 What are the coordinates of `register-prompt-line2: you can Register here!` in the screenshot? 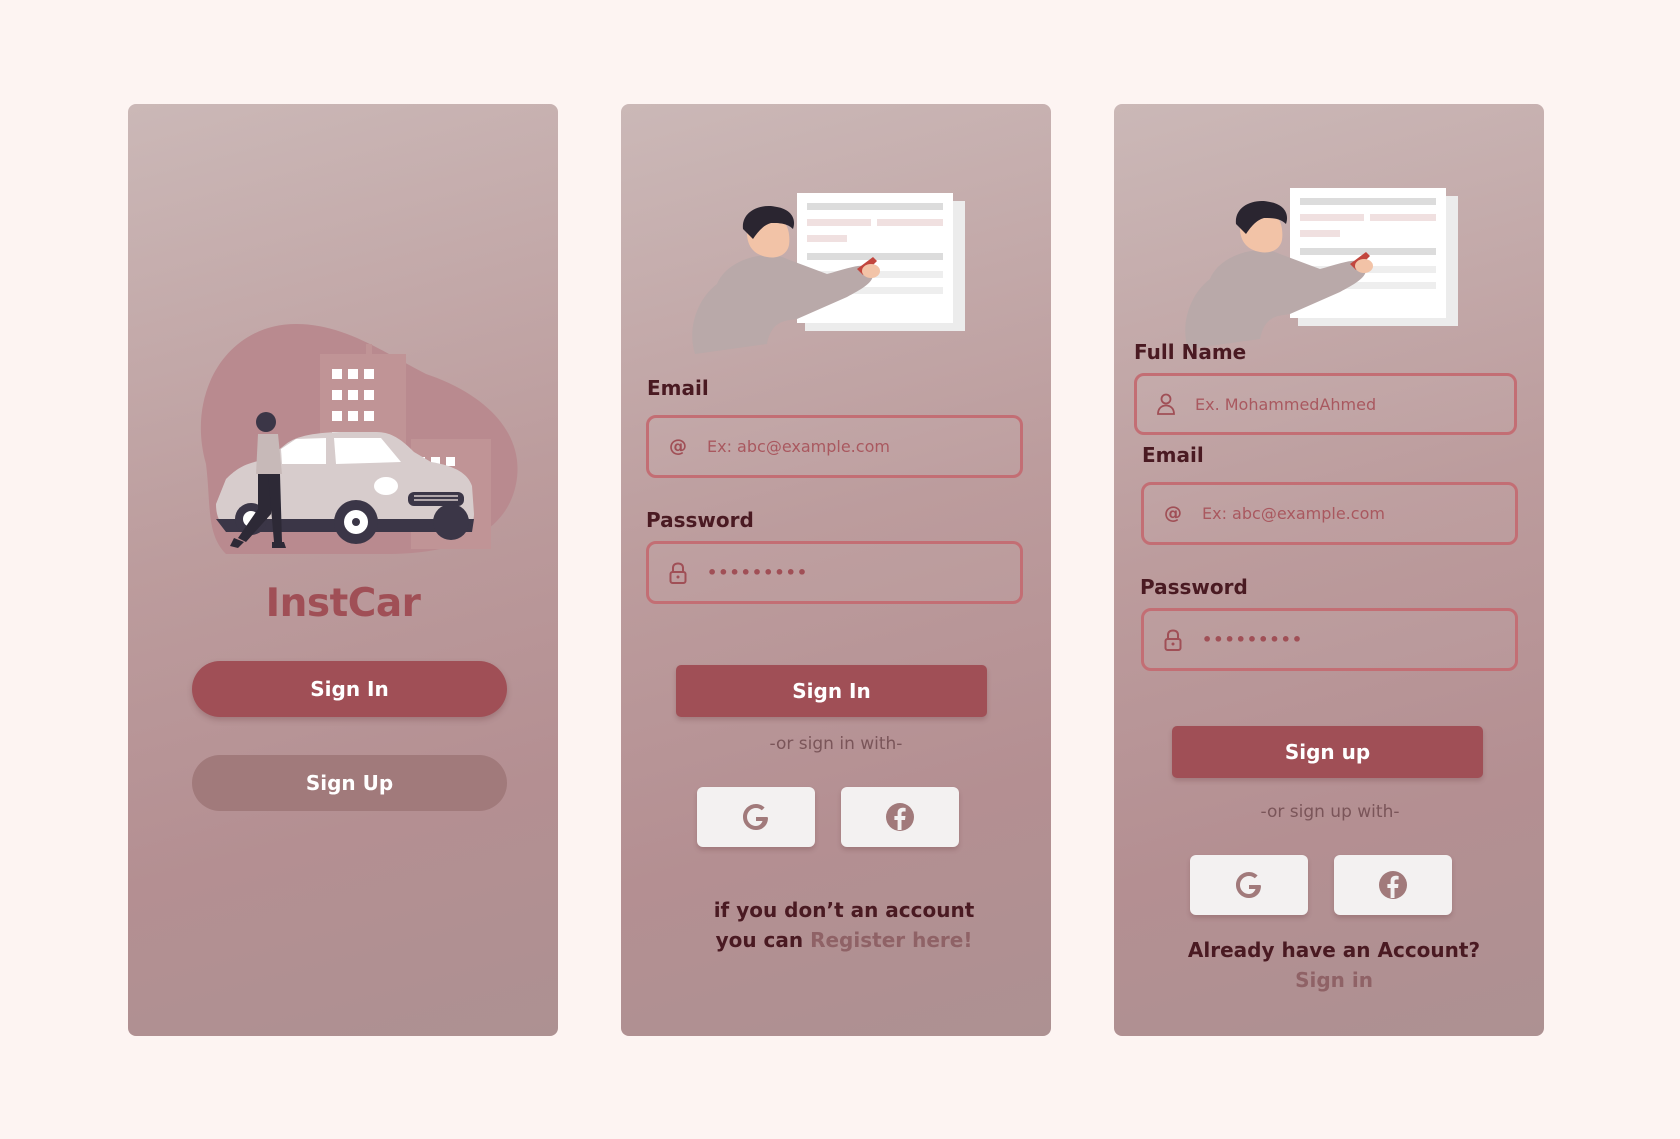 It's located at (840, 940).